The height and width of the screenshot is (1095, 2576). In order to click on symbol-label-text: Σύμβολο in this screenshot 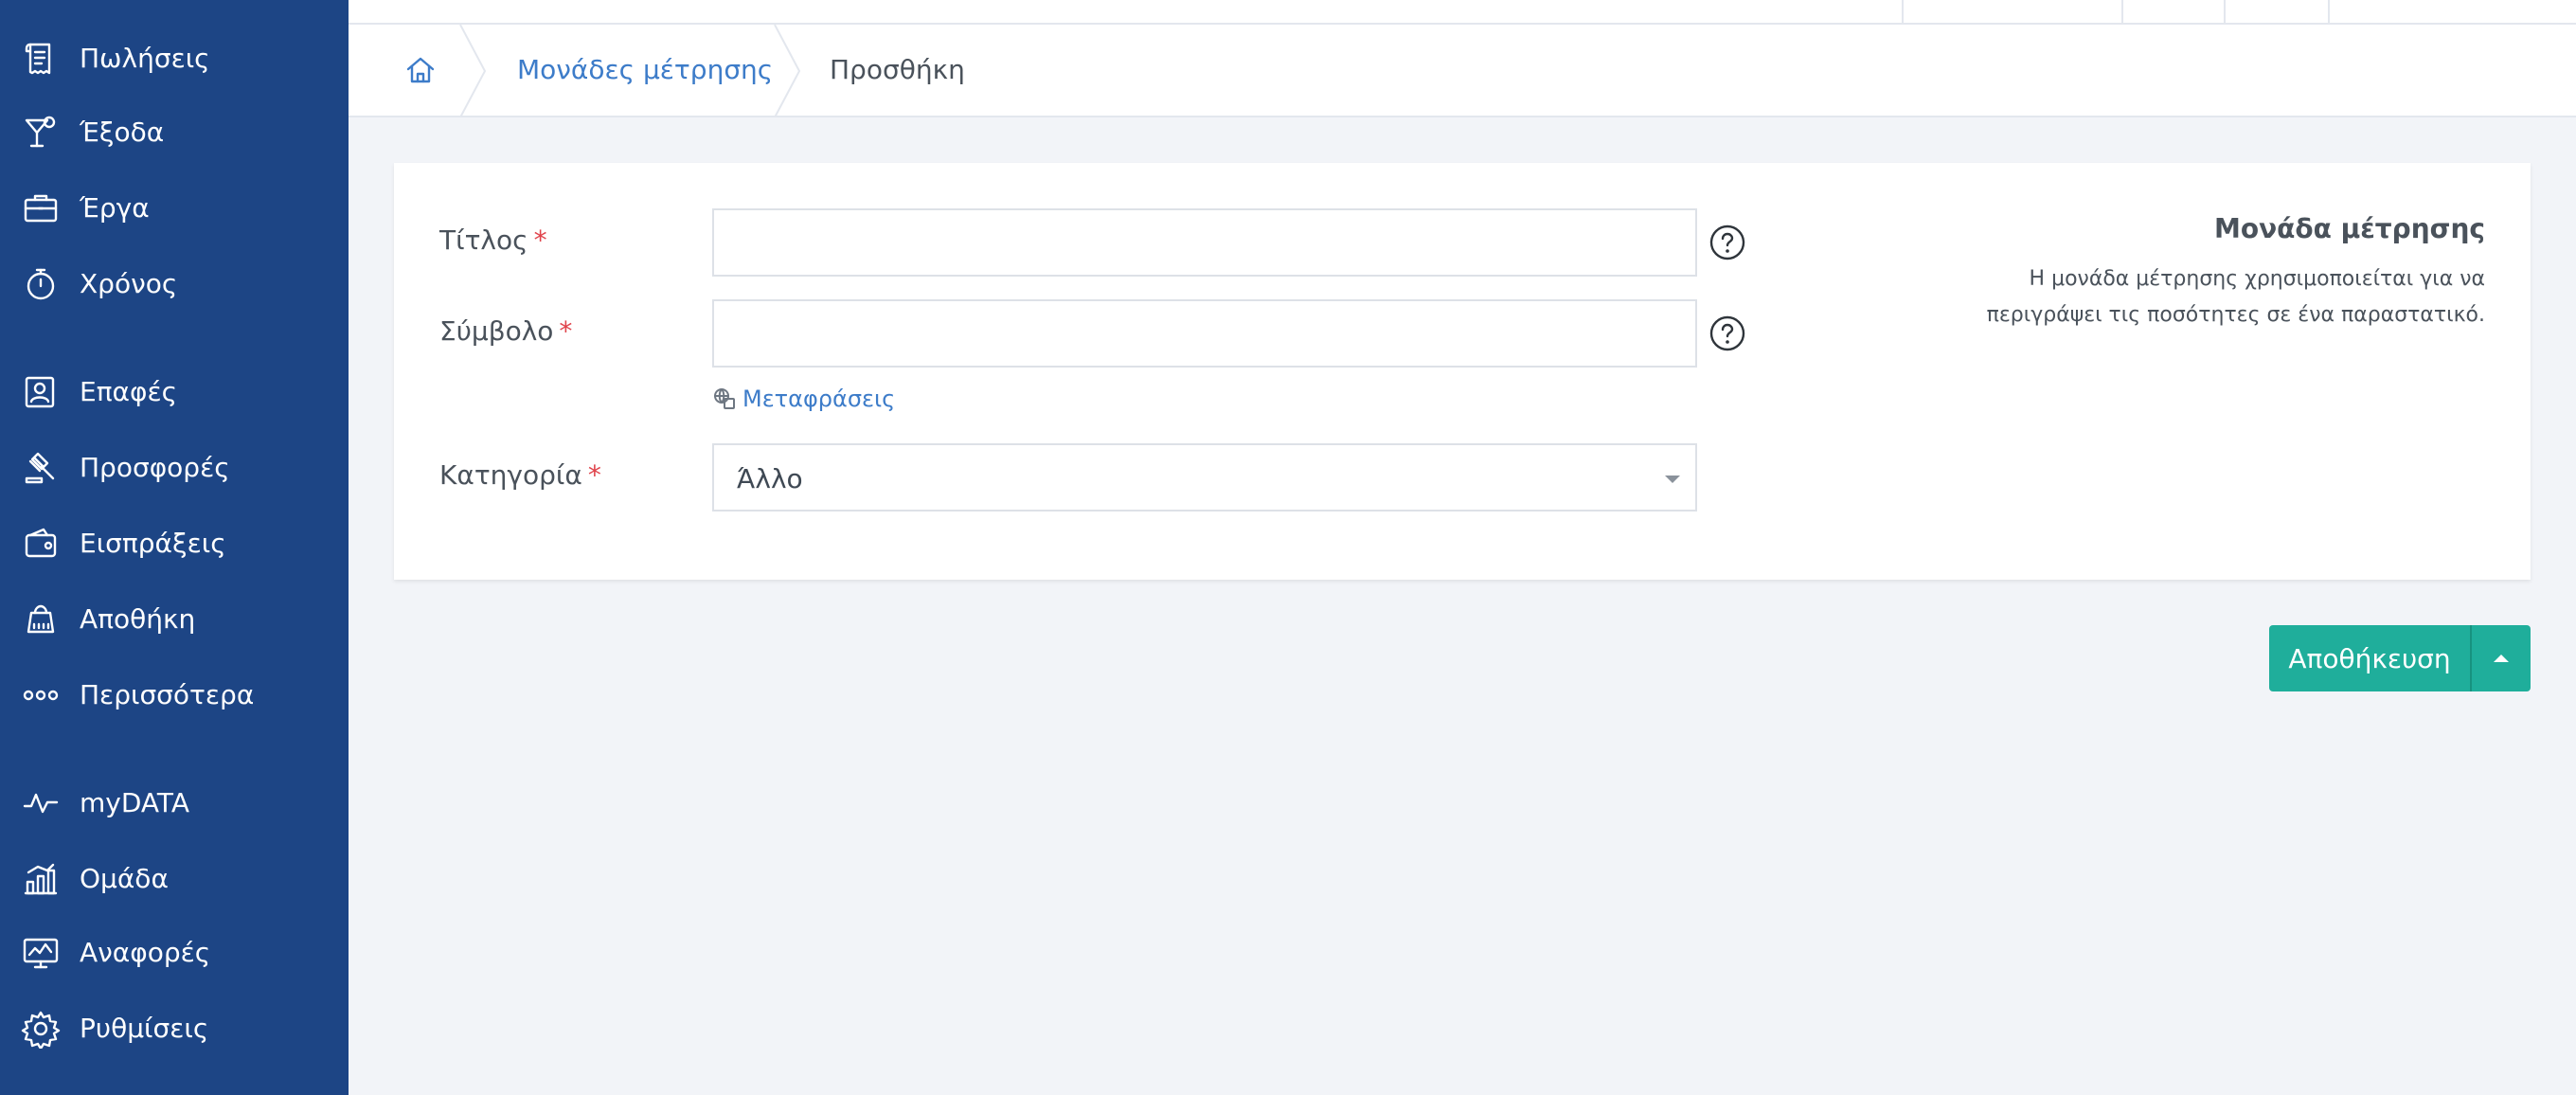, I will do `click(496, 331)`.